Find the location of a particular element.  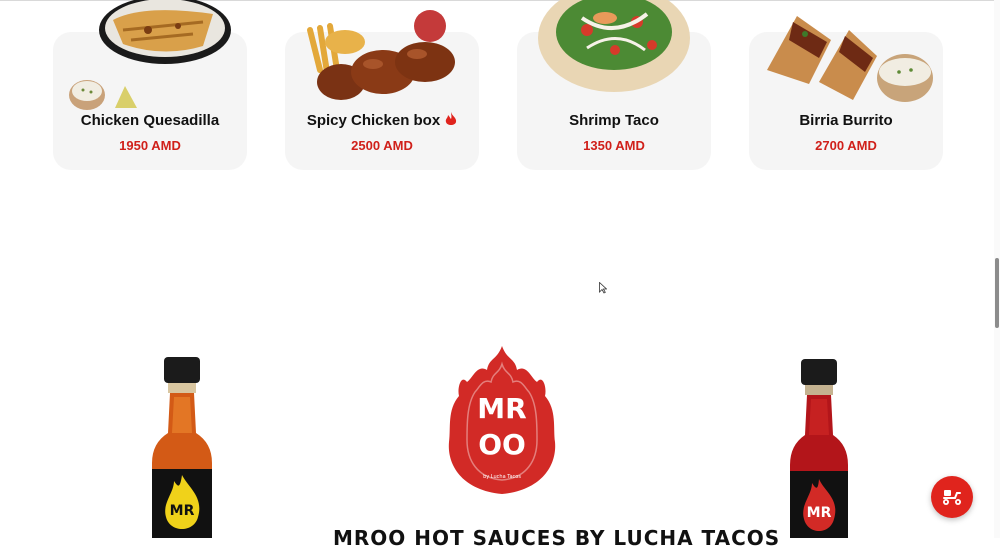

scrollbar is located at coordinates (997, 269).